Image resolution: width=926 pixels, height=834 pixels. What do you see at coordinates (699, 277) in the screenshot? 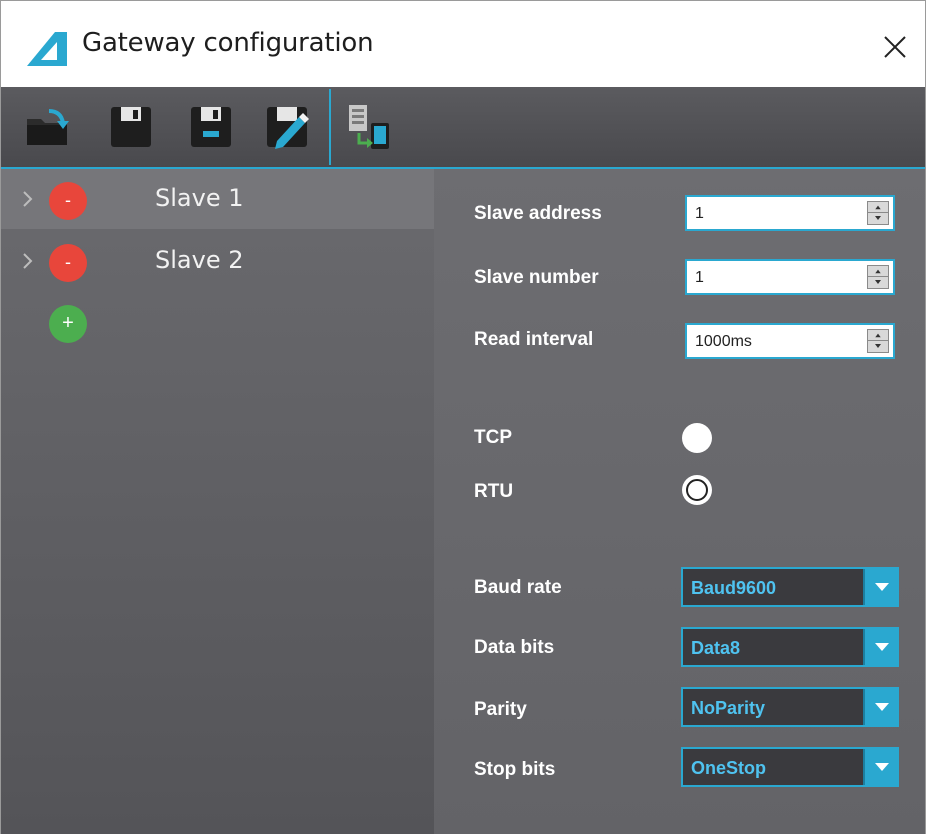
I see `slave-number-value: 1` at bounding box center [699, 277].